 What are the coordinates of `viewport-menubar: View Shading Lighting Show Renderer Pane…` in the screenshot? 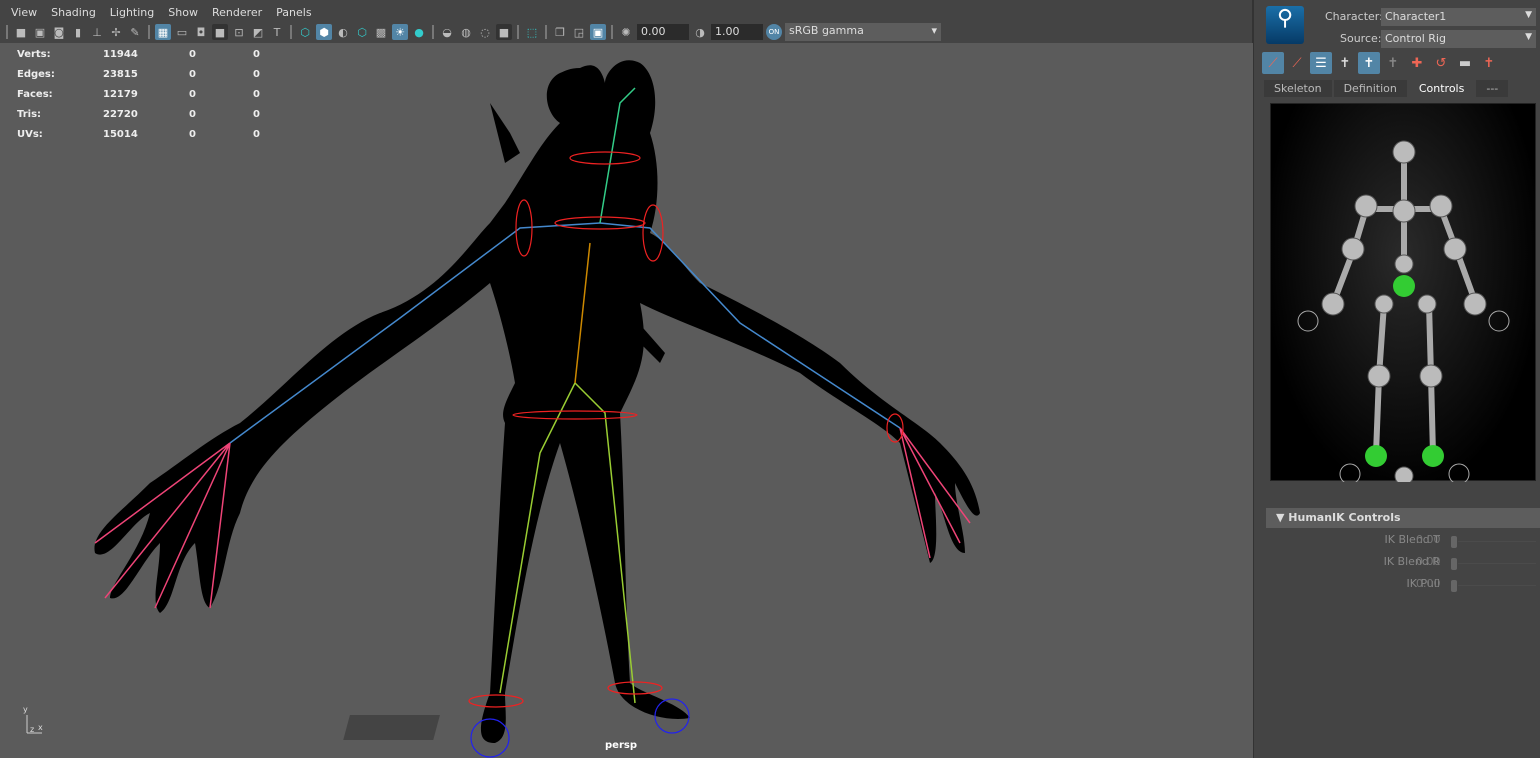 It's located at (161, 13).